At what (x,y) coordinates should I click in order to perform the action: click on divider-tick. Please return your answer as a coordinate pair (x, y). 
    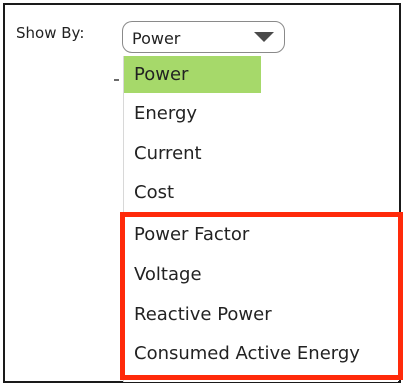
    Looking at the image, I should click on (116, 80).